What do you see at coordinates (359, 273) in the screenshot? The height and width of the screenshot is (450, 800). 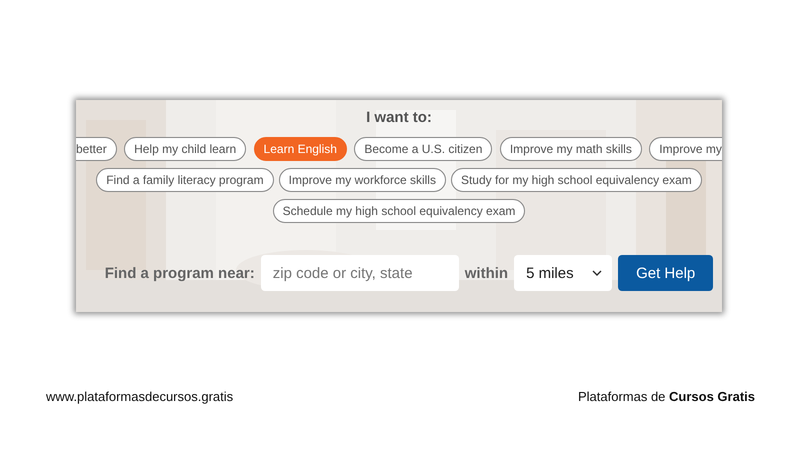 I see `location-field: zip code or city, state` at bounding box center [359, 273].